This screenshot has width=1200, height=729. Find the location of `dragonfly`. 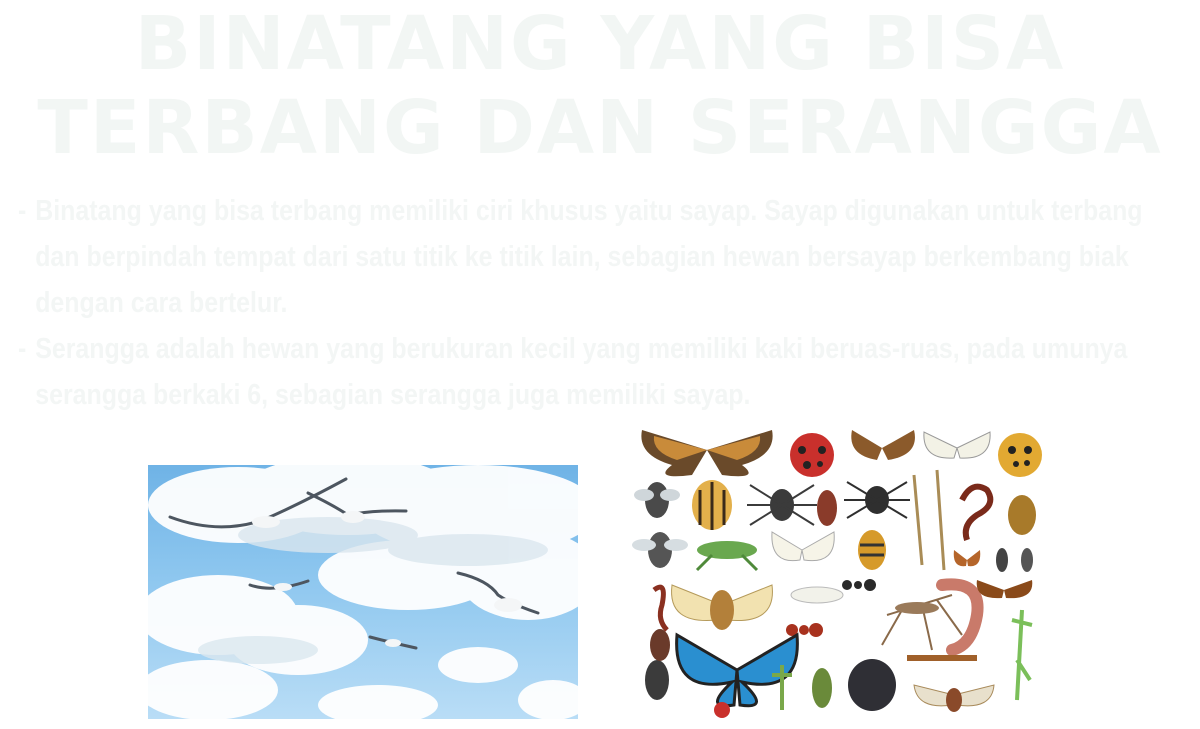

dragonfly is located at coordinates (817, 595).